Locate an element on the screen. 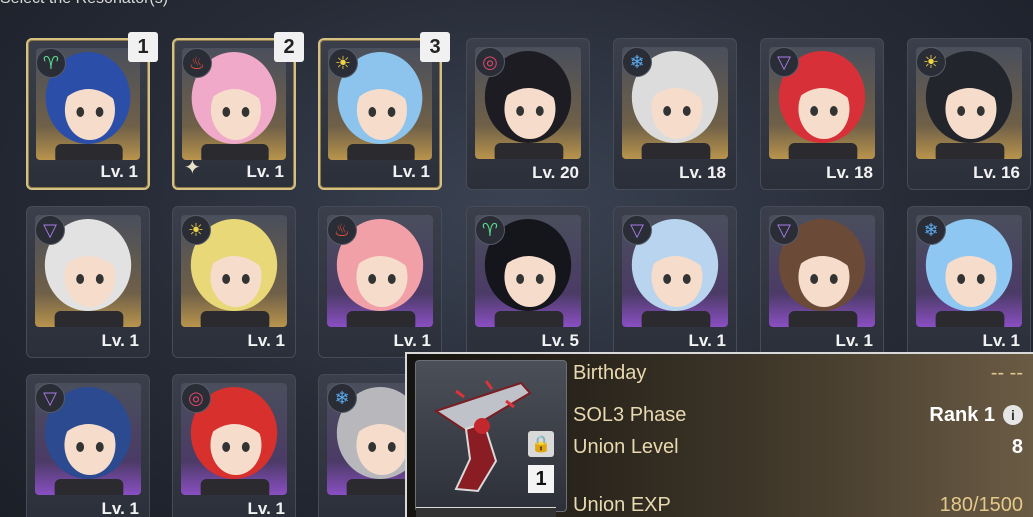 The image size is (1033, 517). union-exp-value: 180/1500 is located at coordinates (981, 504).